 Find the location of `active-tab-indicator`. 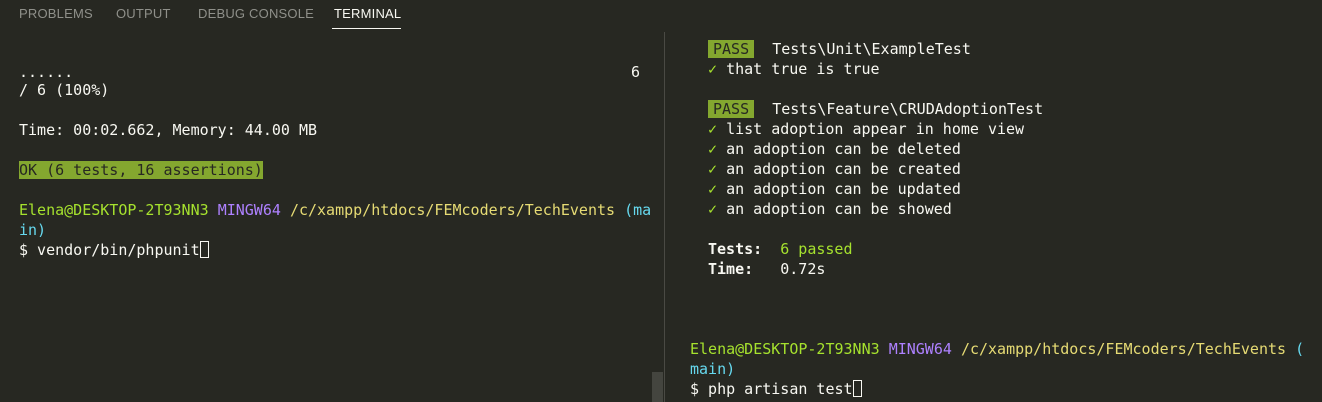

active-tab-indicator is located at coordinates (366, 28).